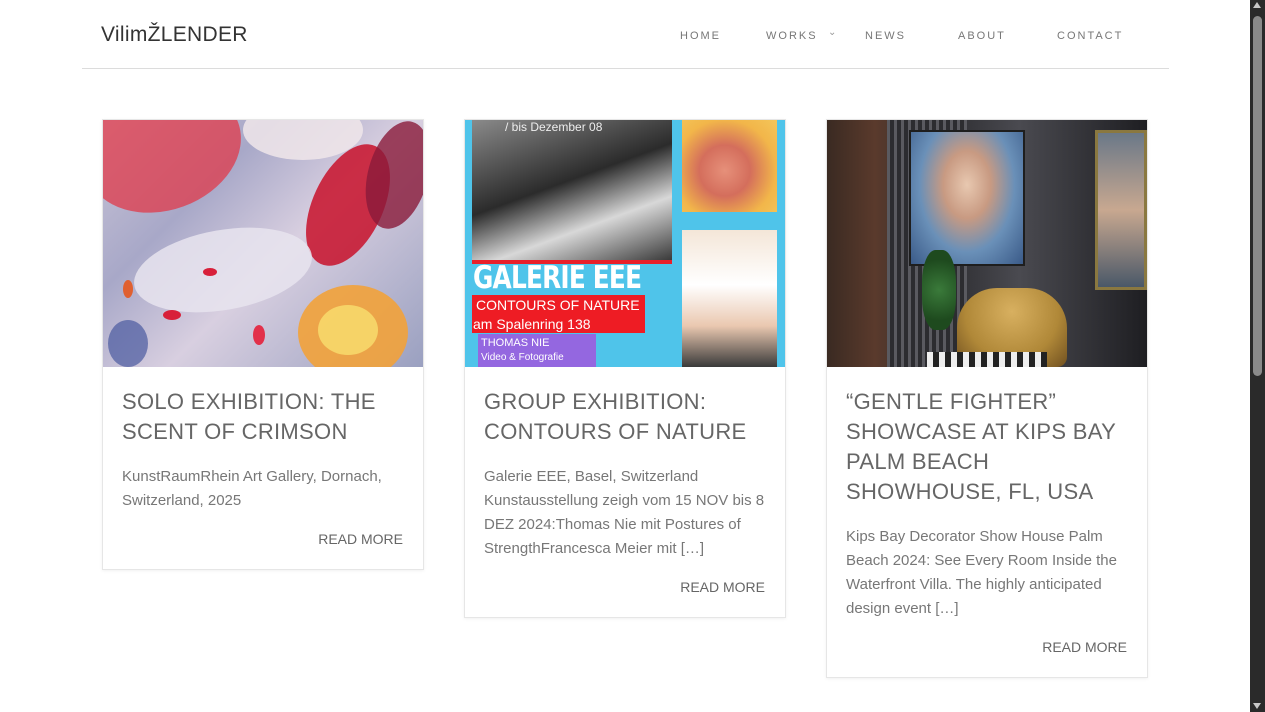 The width and height of the screenshot is (1265, 712). Describe the element at coordinates (522, 357) in the screenshot. I see `poster-medium: Video & Fotografie` at that location.